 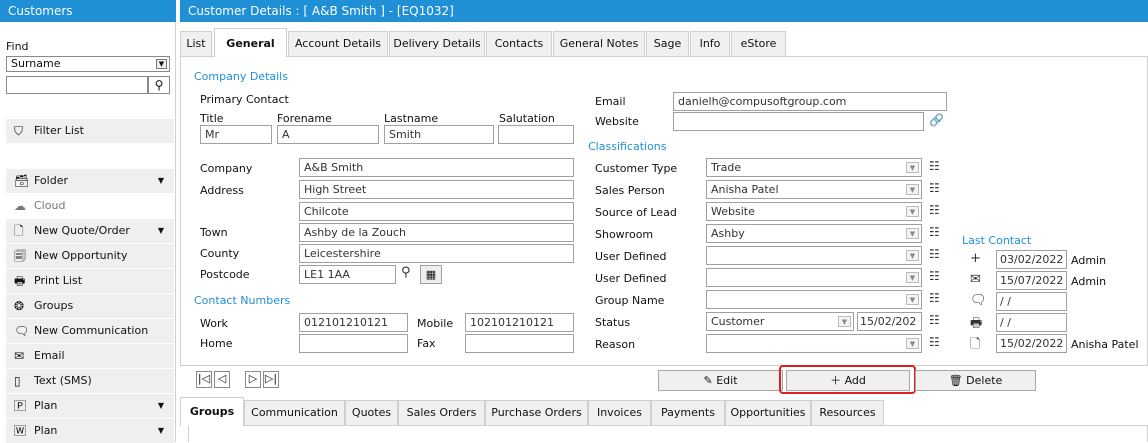 I want to click on work-phone-field: 012101210121, so click(x=353, y=322).